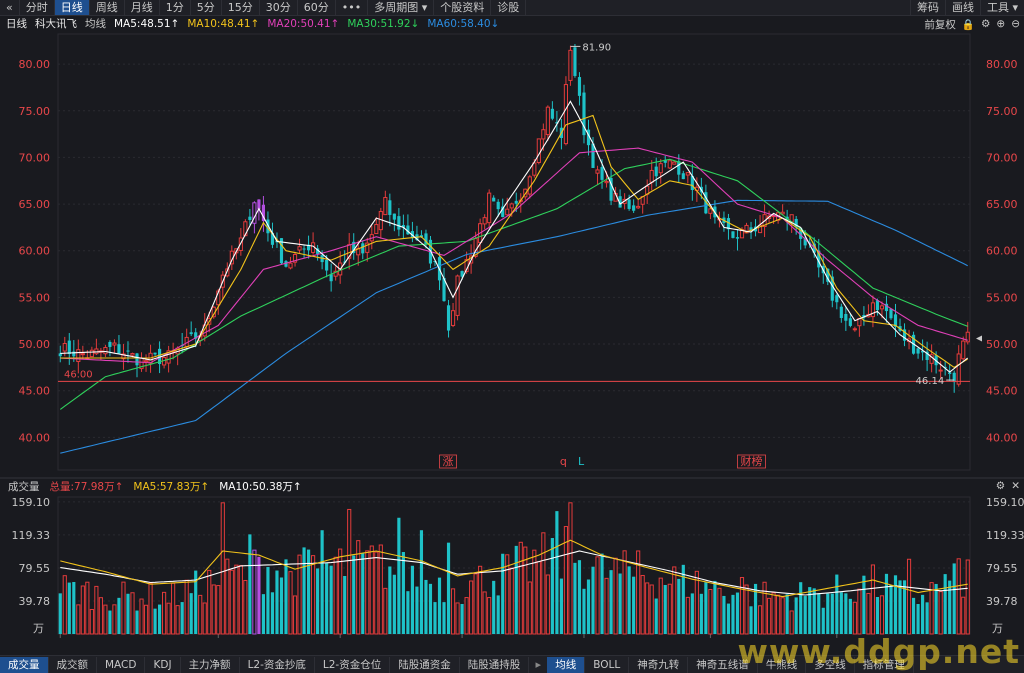 The width and height of the screenshot is (1024, 673). I want to click on indicator-tab: KDJ, so click(163, 664).